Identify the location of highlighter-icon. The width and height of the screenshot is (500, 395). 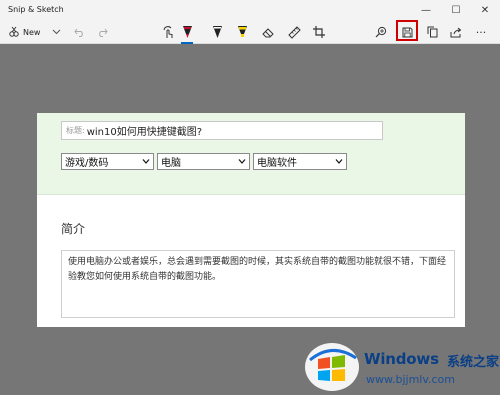
(242, 31).